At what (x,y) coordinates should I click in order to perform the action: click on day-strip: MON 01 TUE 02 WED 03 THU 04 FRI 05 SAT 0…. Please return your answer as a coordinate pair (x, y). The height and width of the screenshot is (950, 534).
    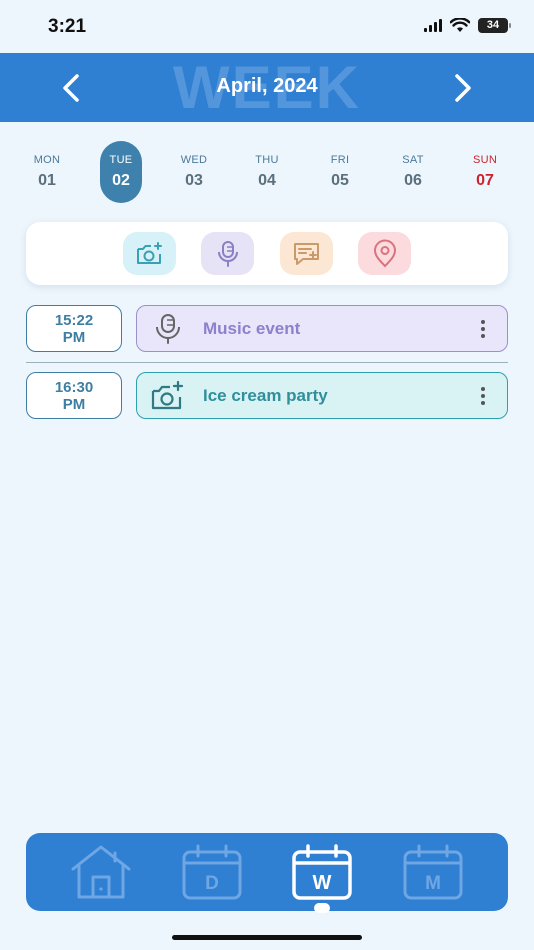
    Looking at the image, I should click on (267, 172).